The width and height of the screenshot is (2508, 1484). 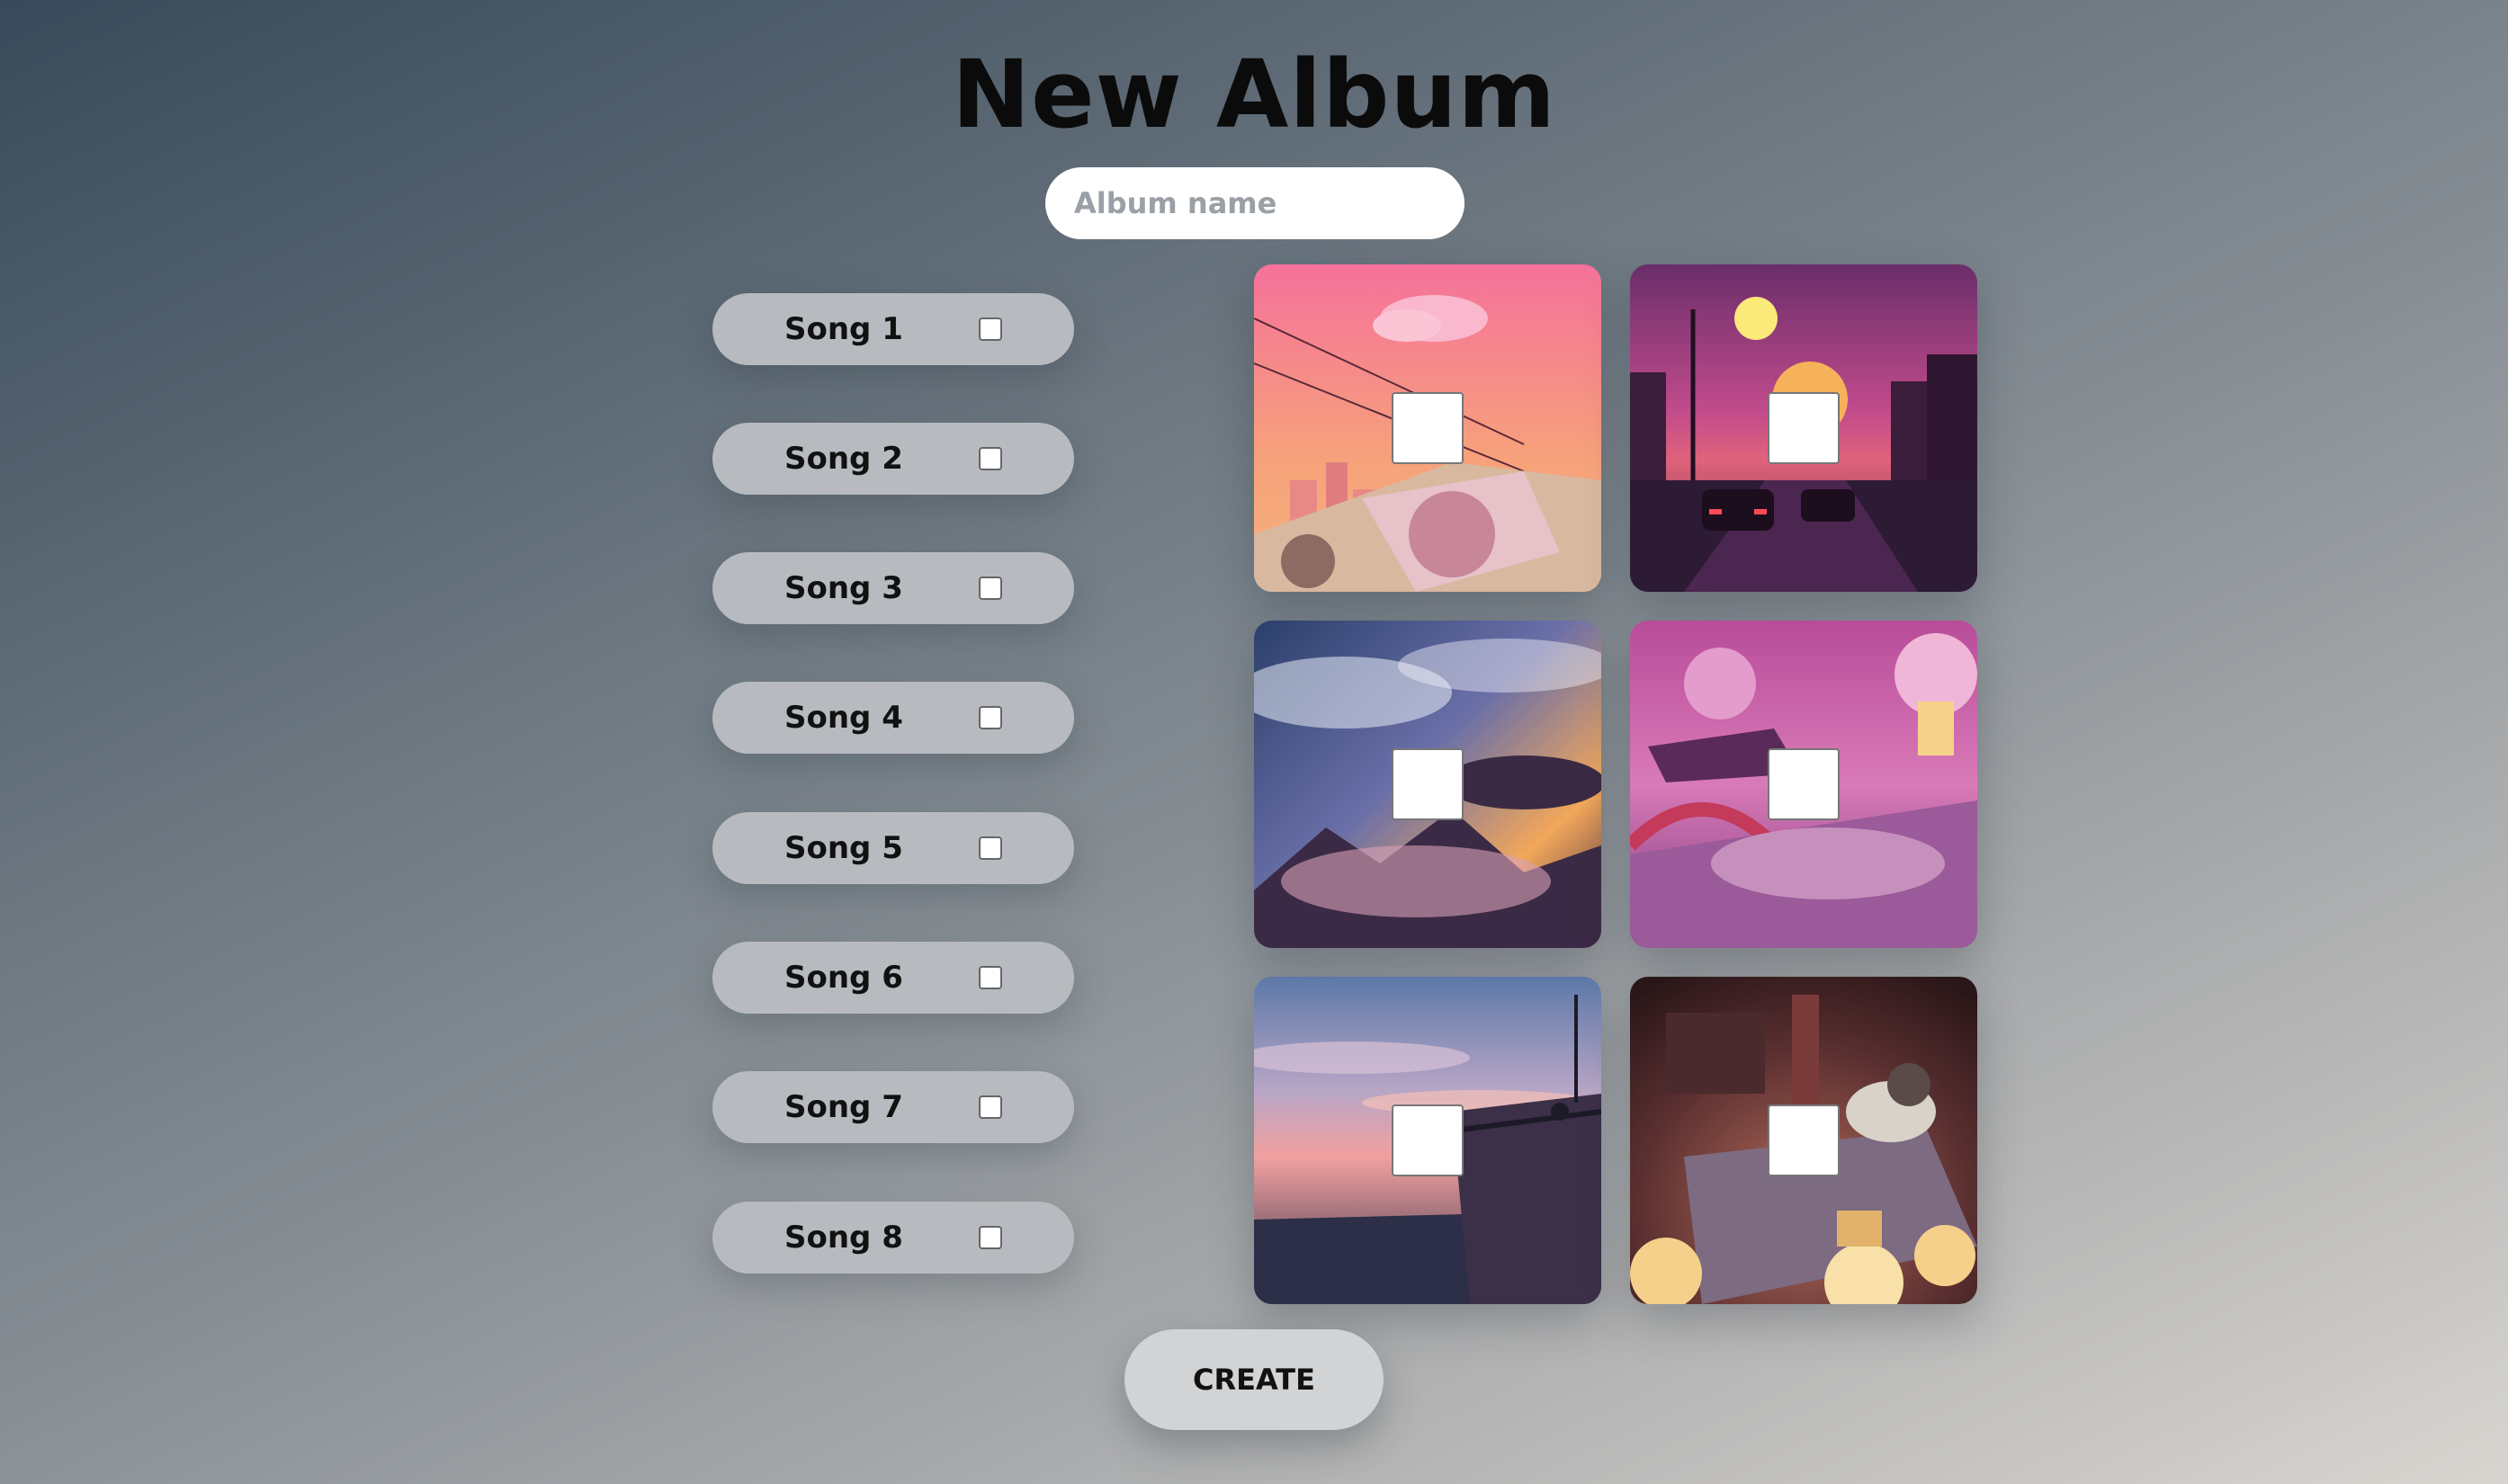 What do you see at coordinates (843, 718) in the screenshot?
I see `song-label: Song 4` at bounding box center [843, 718].